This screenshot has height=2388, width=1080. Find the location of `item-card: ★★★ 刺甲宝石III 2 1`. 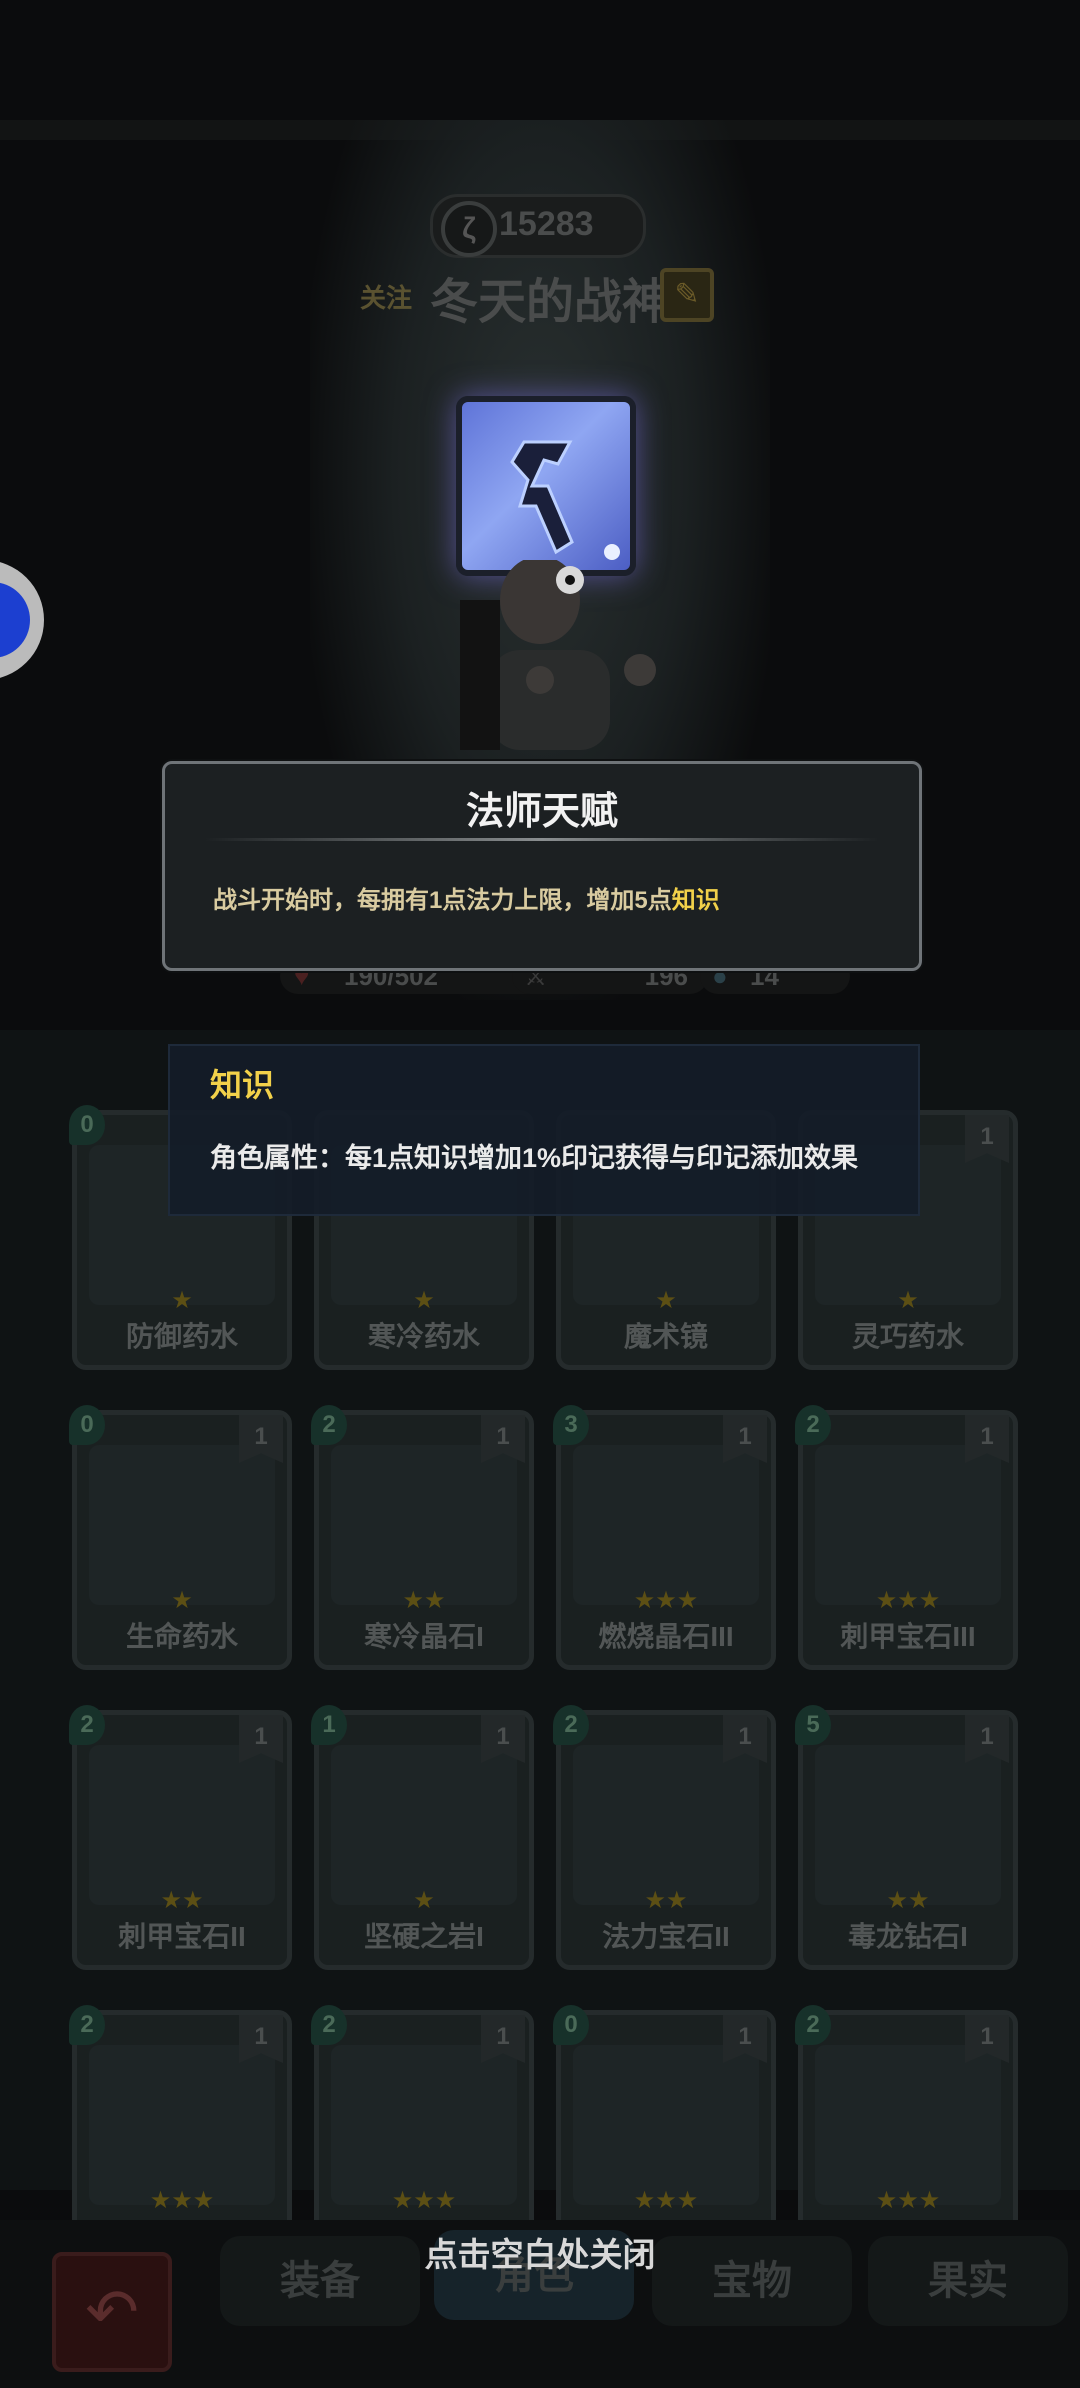

item-card: ★★★ 刺甲宝石III 2 1 is located at coordinates (906, 1537).